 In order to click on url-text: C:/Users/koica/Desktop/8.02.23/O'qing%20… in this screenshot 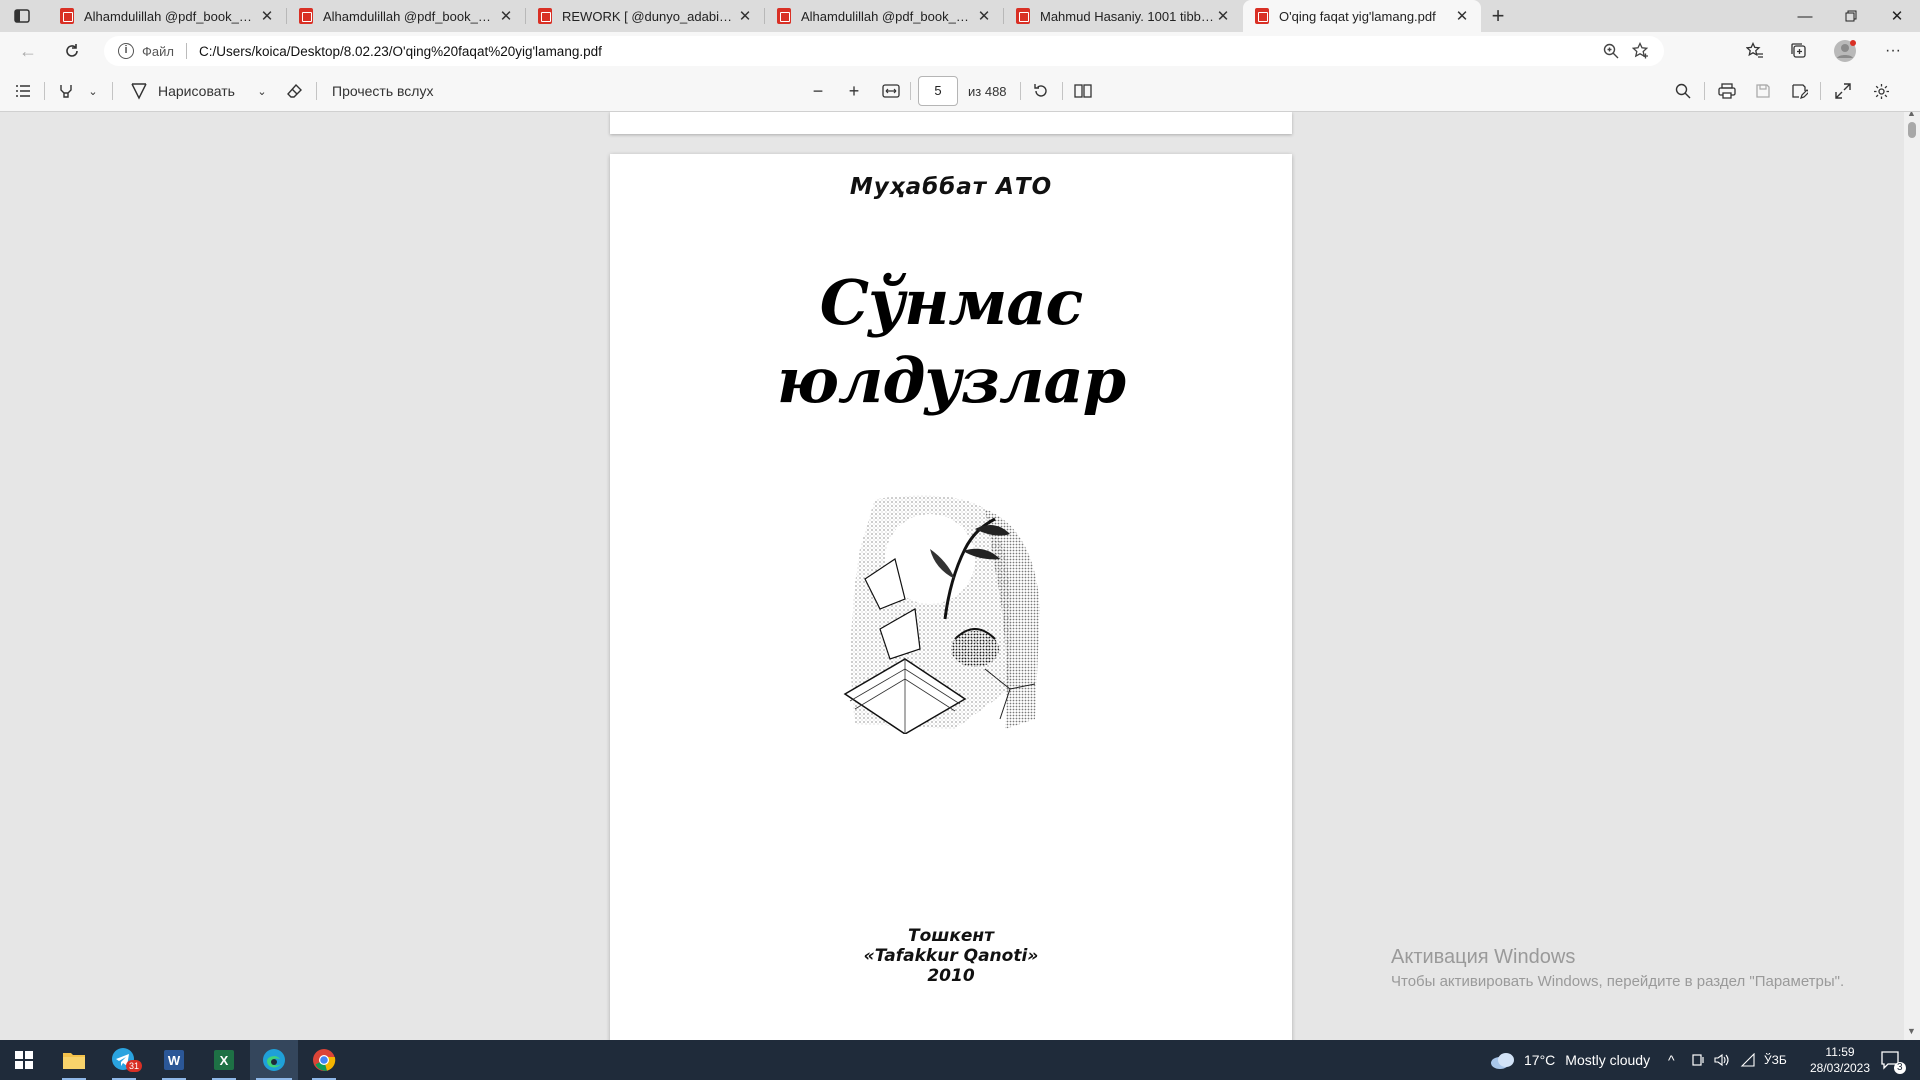, I will do `click(897, 51)`.